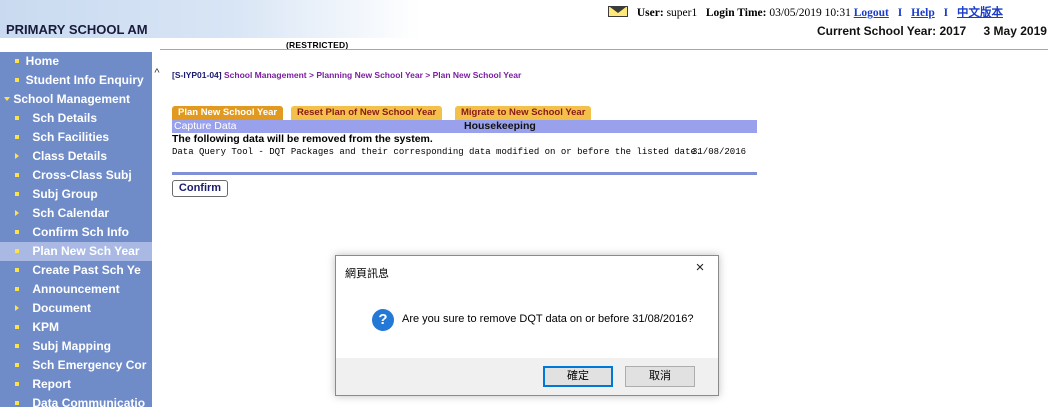 This screenshot has width=1048, height=407. Describe the element at coordinates (86, 270) in the screenshot. I see `sidebar-item-label: Create Past Sch Ye` at that location.